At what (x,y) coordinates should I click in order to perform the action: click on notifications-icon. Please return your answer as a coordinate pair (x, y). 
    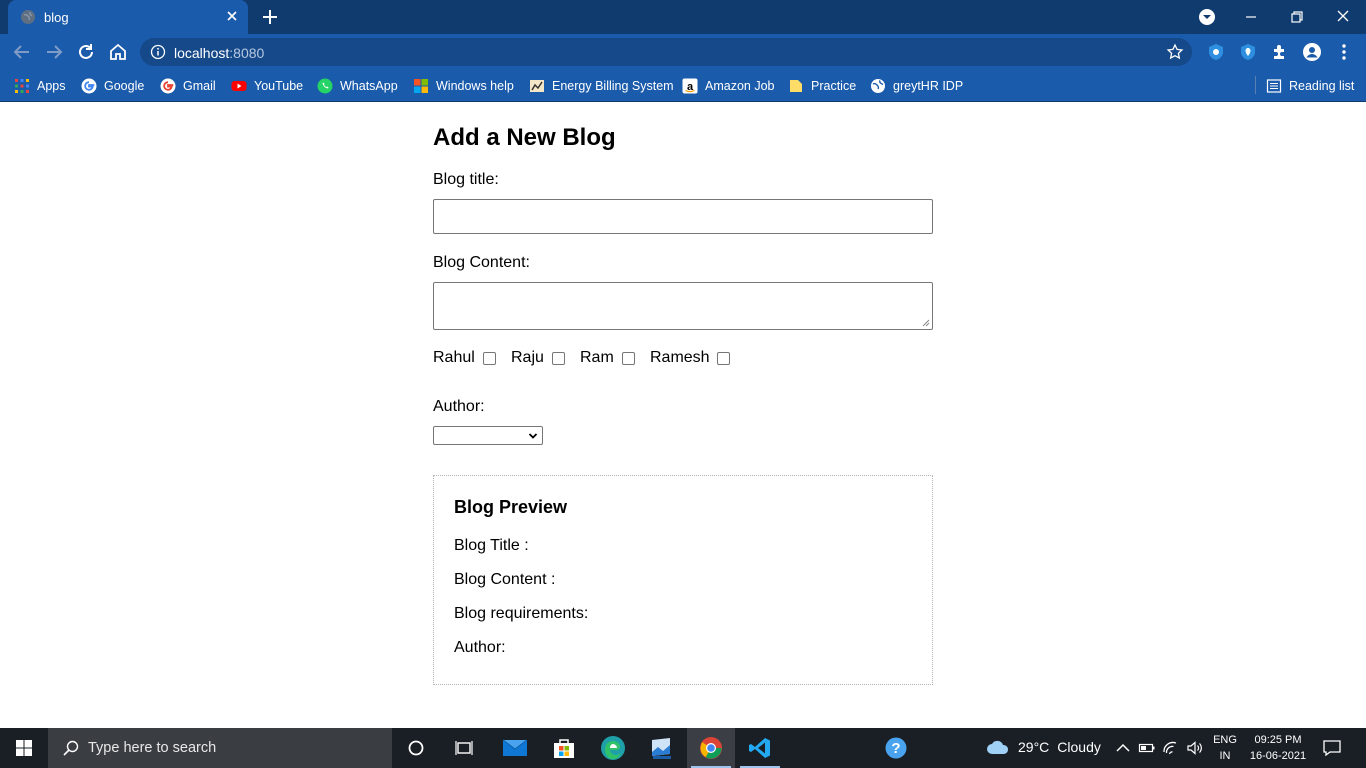
    Looking at the image, I should click on (1332, 748).